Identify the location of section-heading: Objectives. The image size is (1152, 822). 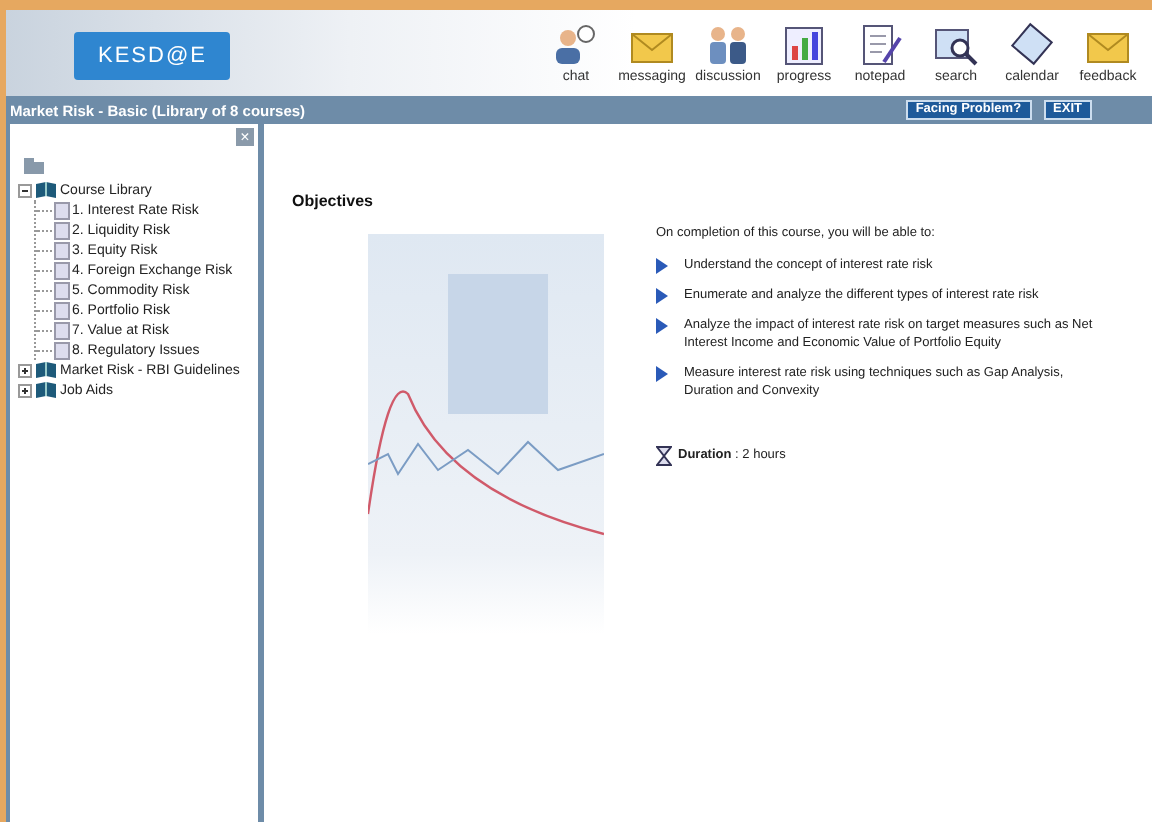
(333, 201).